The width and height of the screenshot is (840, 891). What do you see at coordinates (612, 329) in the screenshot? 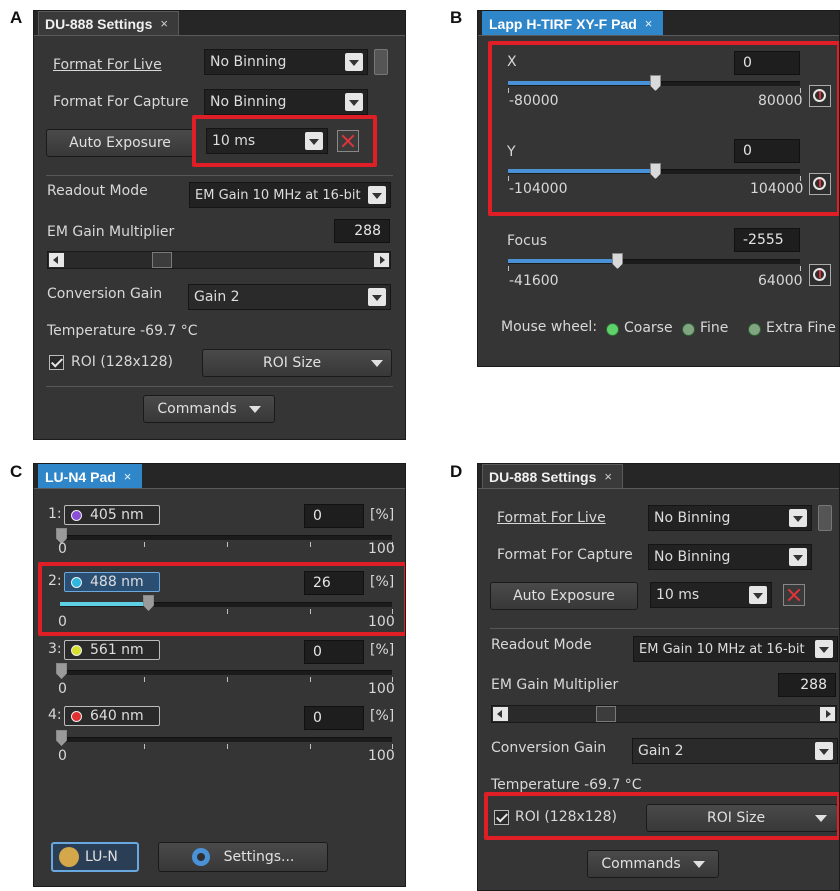
I see `radio-coarse` at bounding box center [612, 329].